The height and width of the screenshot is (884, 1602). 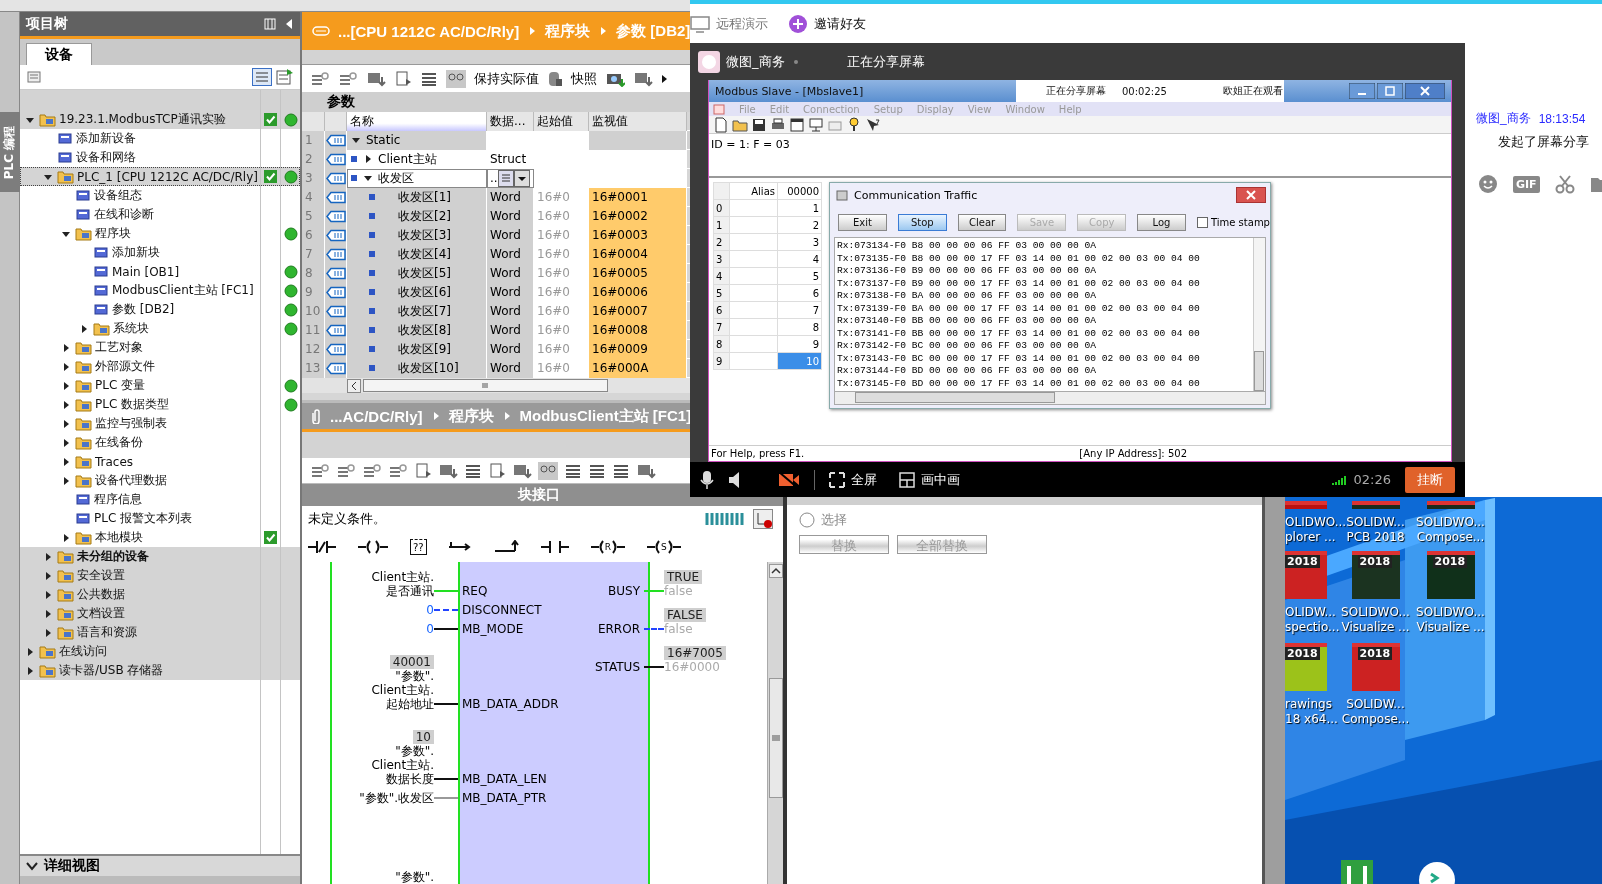 I want to click on table-cell: 6, so click(x=799, y=293).